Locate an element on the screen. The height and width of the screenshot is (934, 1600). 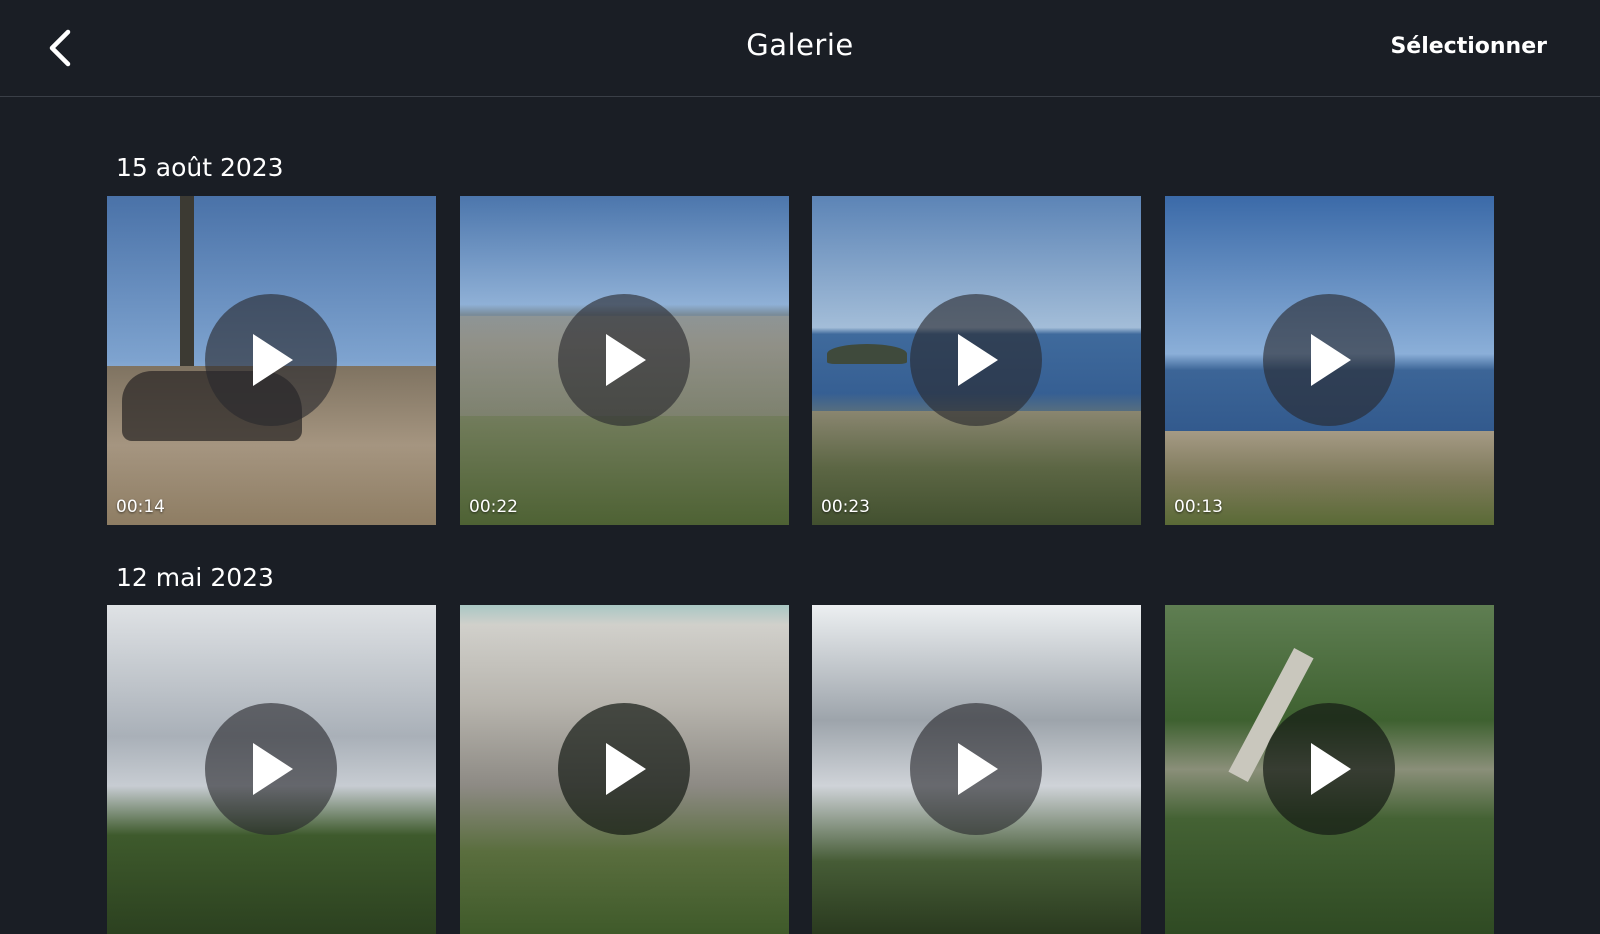
video-thumbnail: 00:22 is located at coordinates (624, 360).